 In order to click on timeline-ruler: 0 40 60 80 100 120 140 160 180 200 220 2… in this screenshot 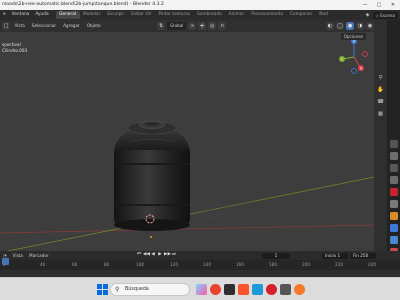, I will do `click(200, 265)`.